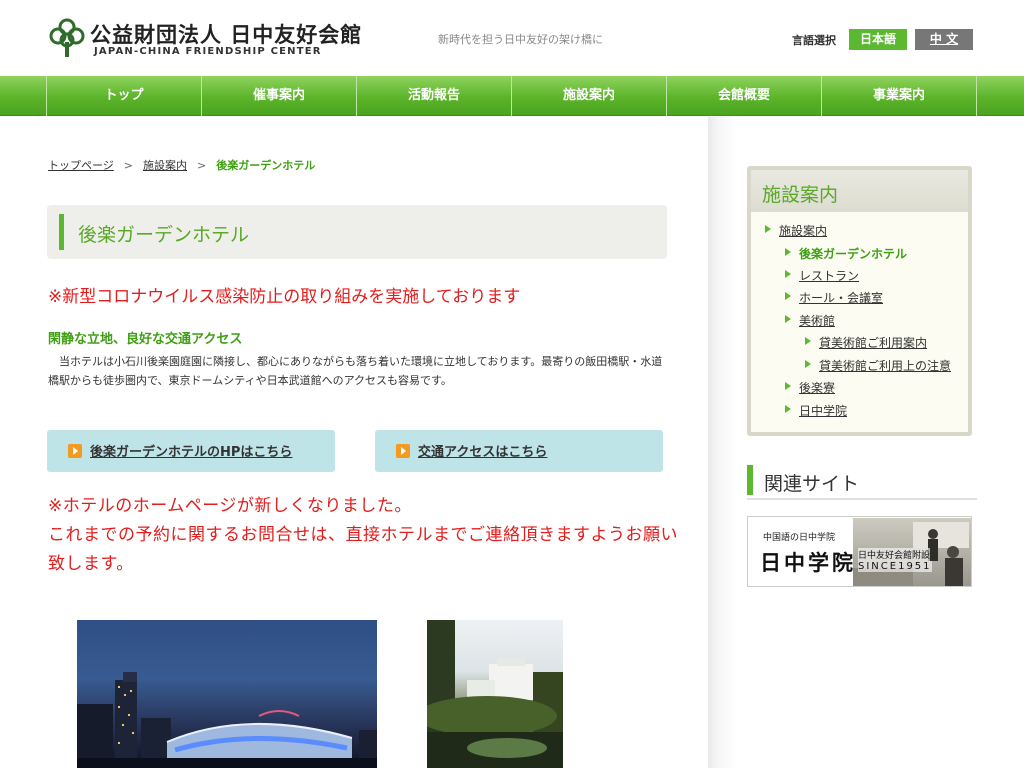  I want to click on covid-notice: ※新型コロナウイルス感染防止の取り組みを実施しております, so click(284, 297).